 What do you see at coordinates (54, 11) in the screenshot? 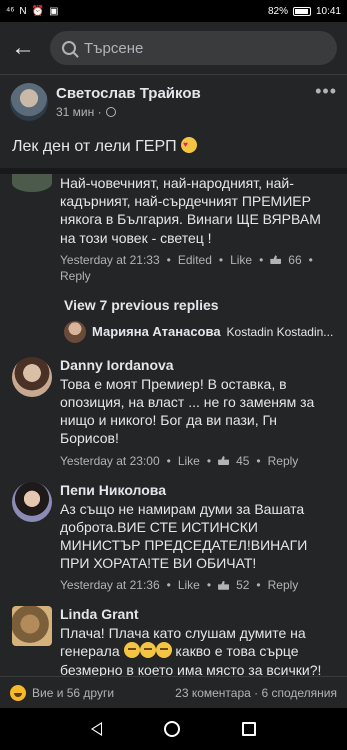
I see `notification-icon: ▣` at bounding box center [54, 11].